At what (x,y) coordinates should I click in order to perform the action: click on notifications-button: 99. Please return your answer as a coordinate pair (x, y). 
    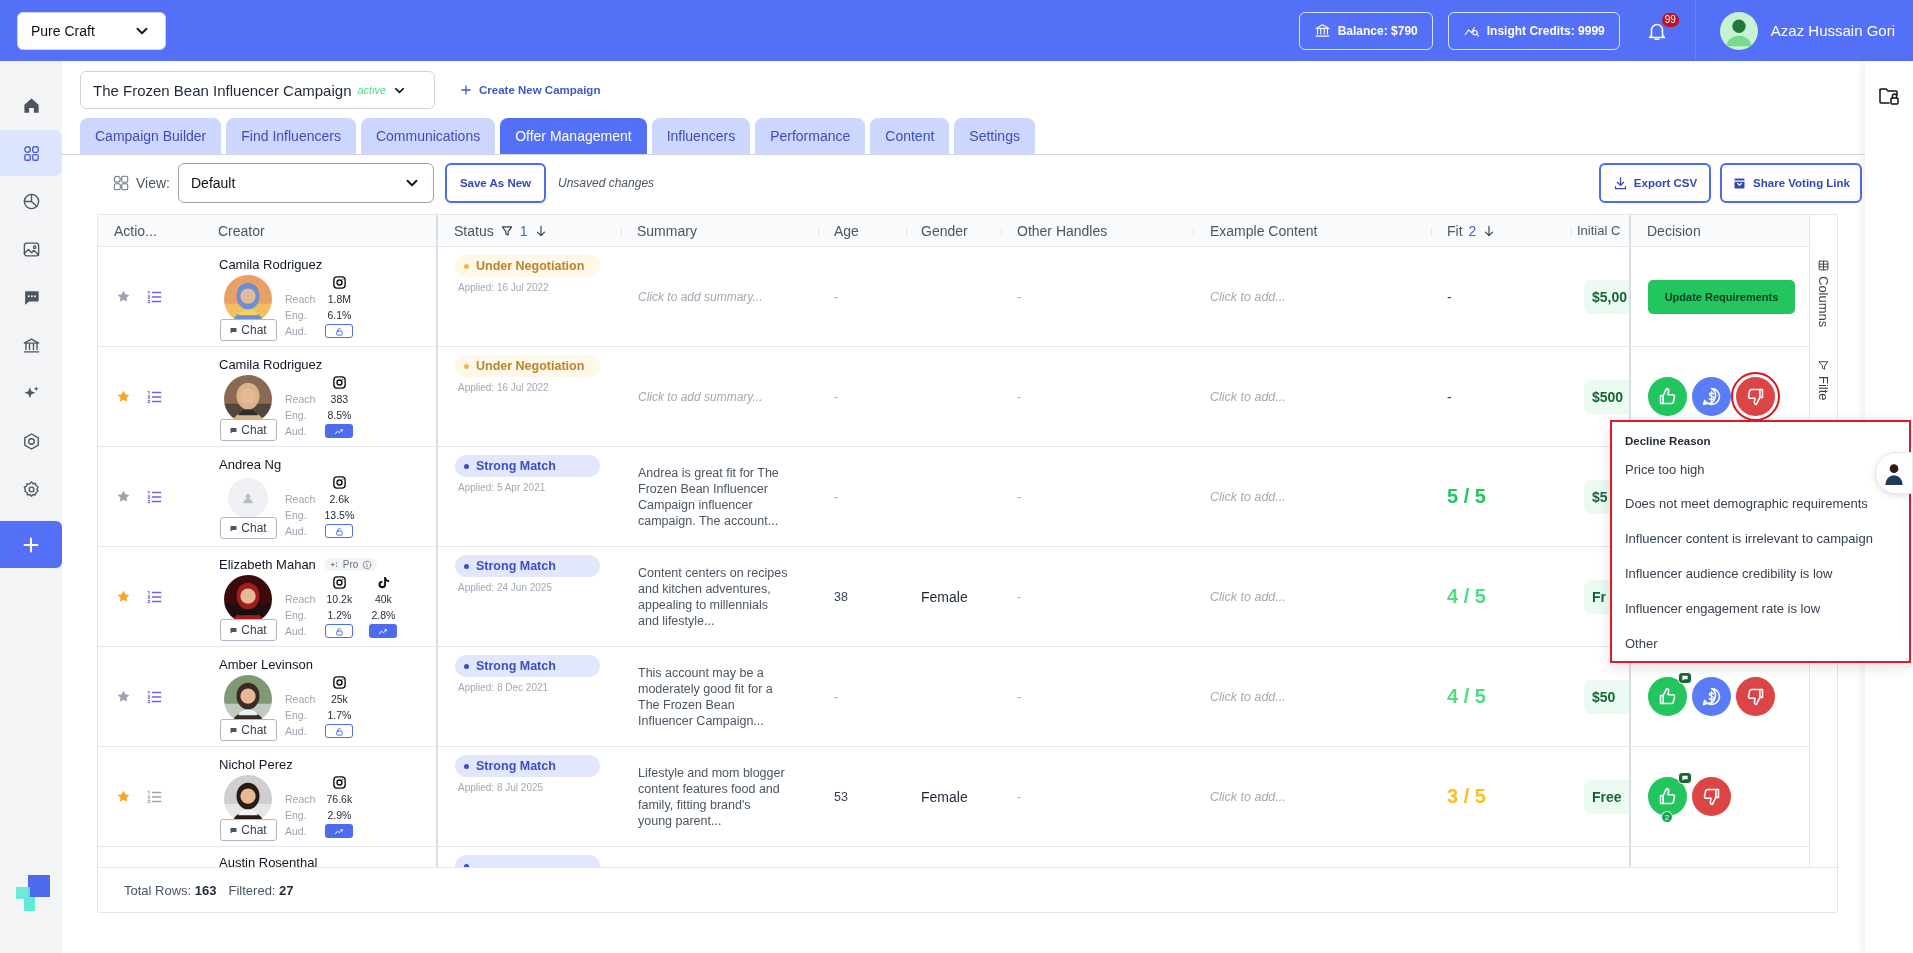
    Looking at the image, I should click on (1656, 30).